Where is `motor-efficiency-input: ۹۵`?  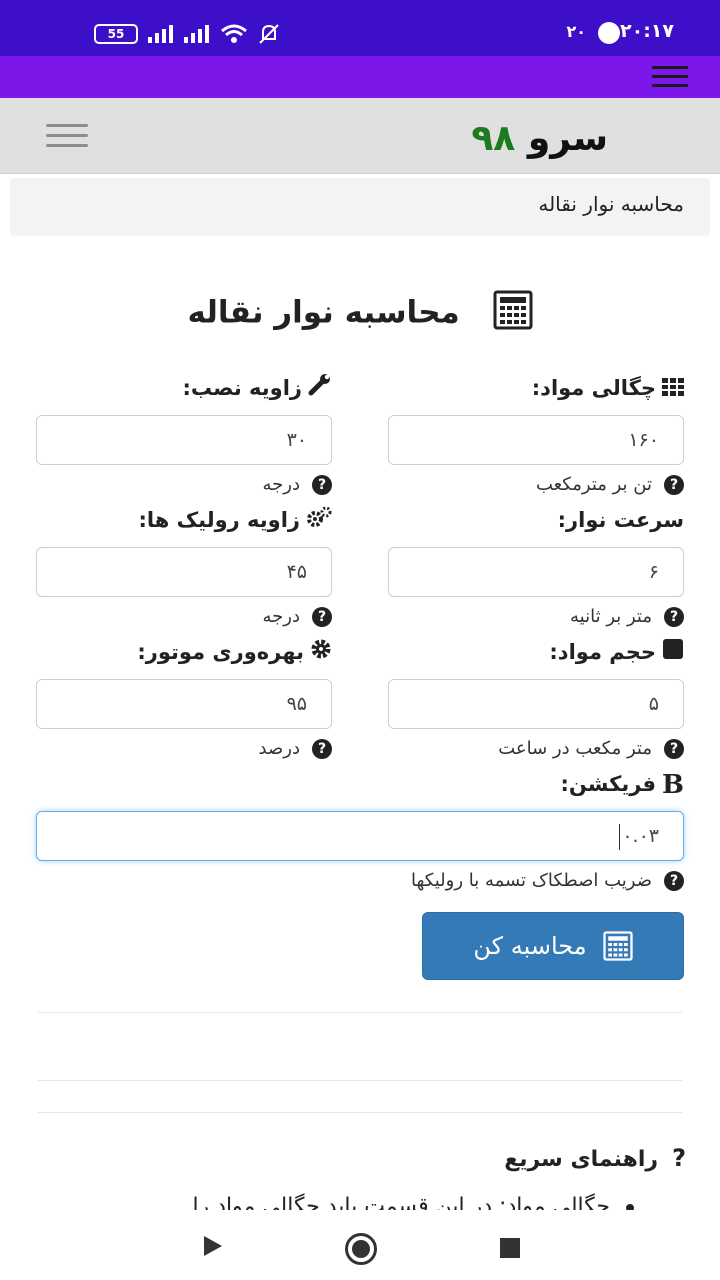
motor-efficiency-input: ۹۵ is located at coordinates (184, 704).